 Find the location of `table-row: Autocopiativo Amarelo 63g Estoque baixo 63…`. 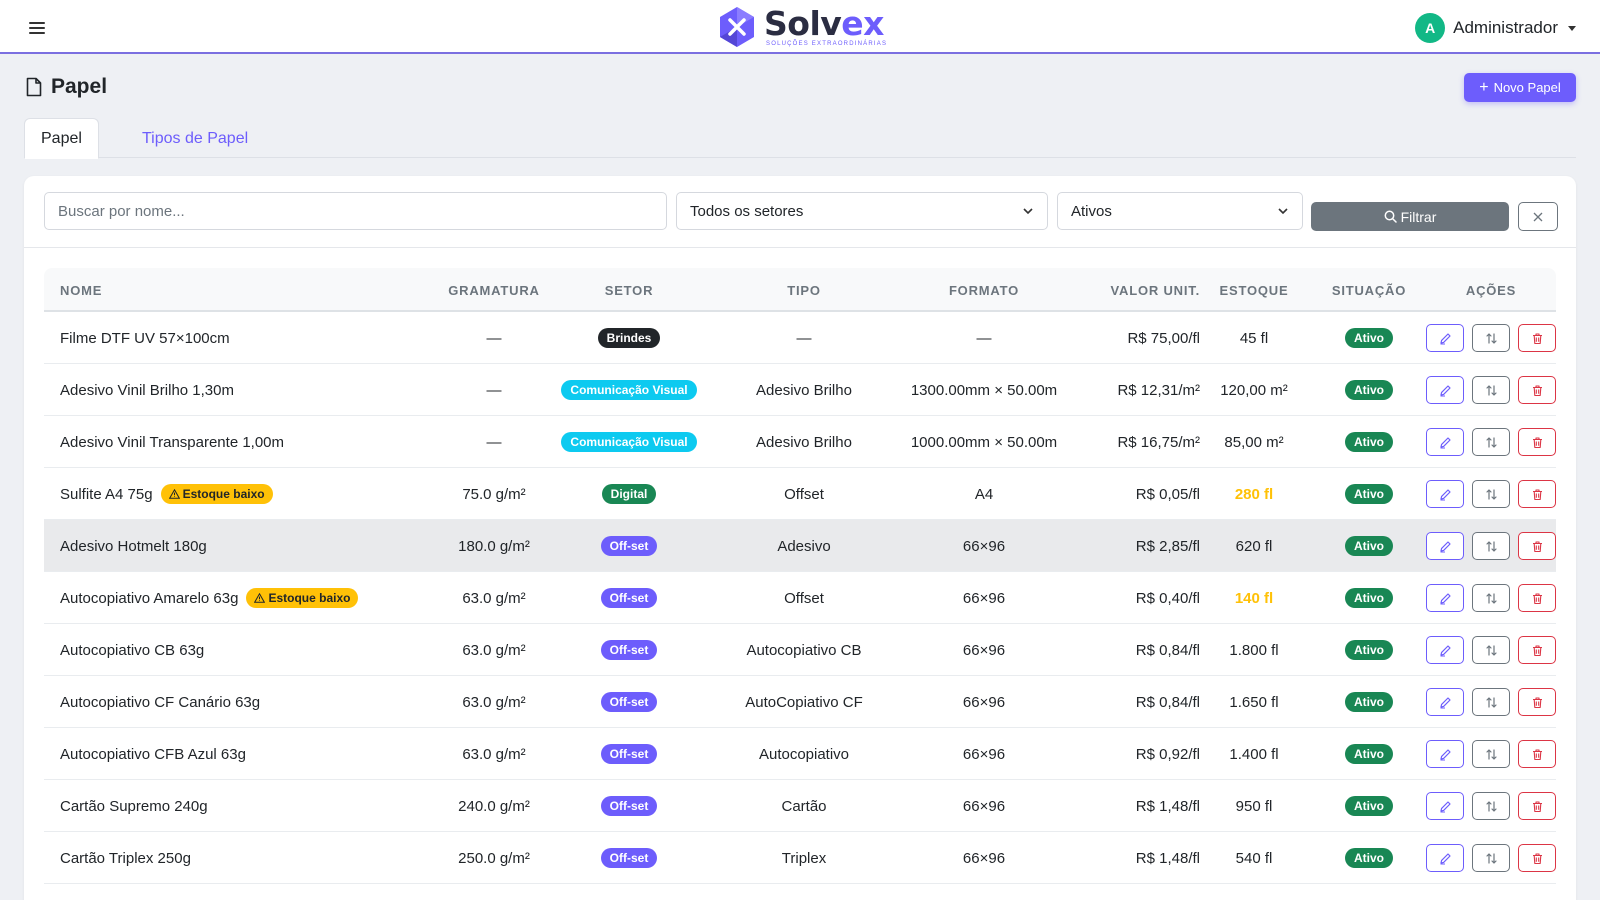

table-row: Autocopiativo Amarelo 63g Estoque baixo 63… is located at coordinates (800, 598).